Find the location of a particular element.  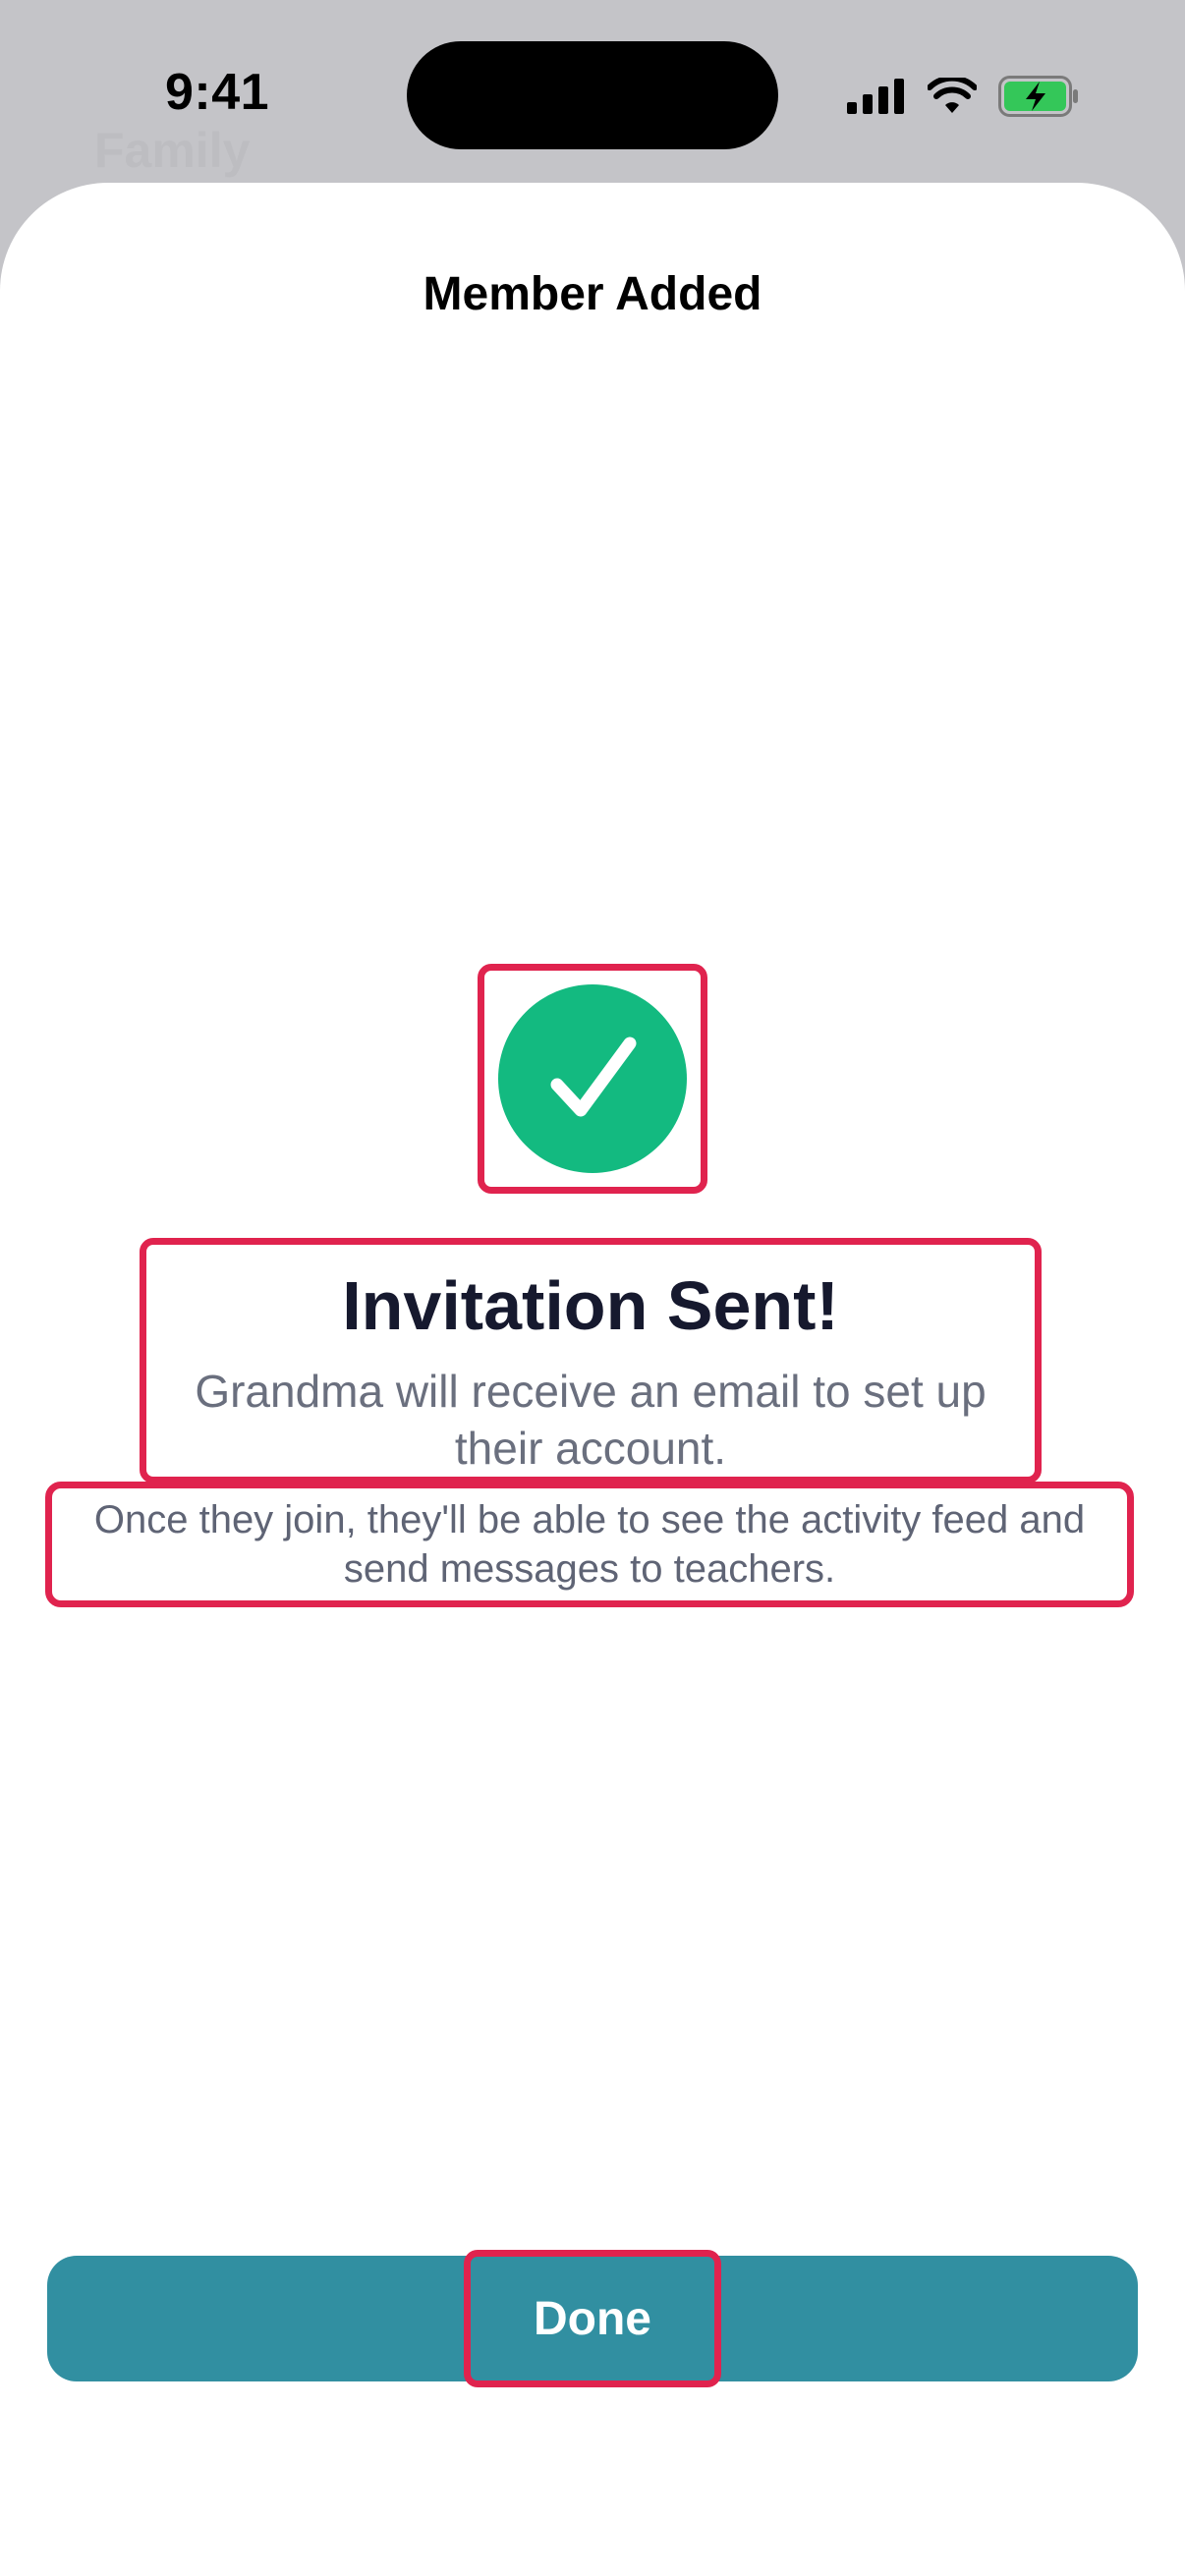

done-label-frame: Done is located at coordinates (592, 2318).